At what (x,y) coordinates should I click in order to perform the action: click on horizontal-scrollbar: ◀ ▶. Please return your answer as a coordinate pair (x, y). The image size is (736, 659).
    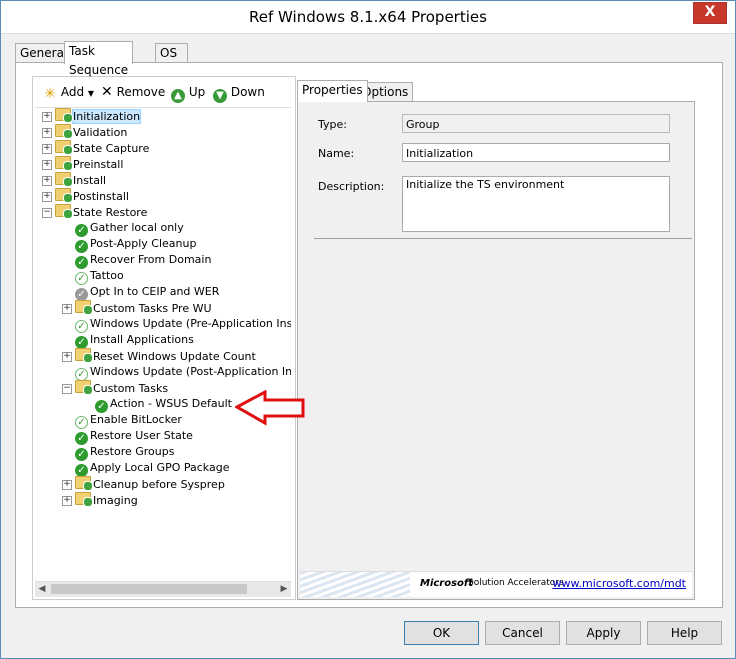
    Looking at the image, I should click on (163, 589).